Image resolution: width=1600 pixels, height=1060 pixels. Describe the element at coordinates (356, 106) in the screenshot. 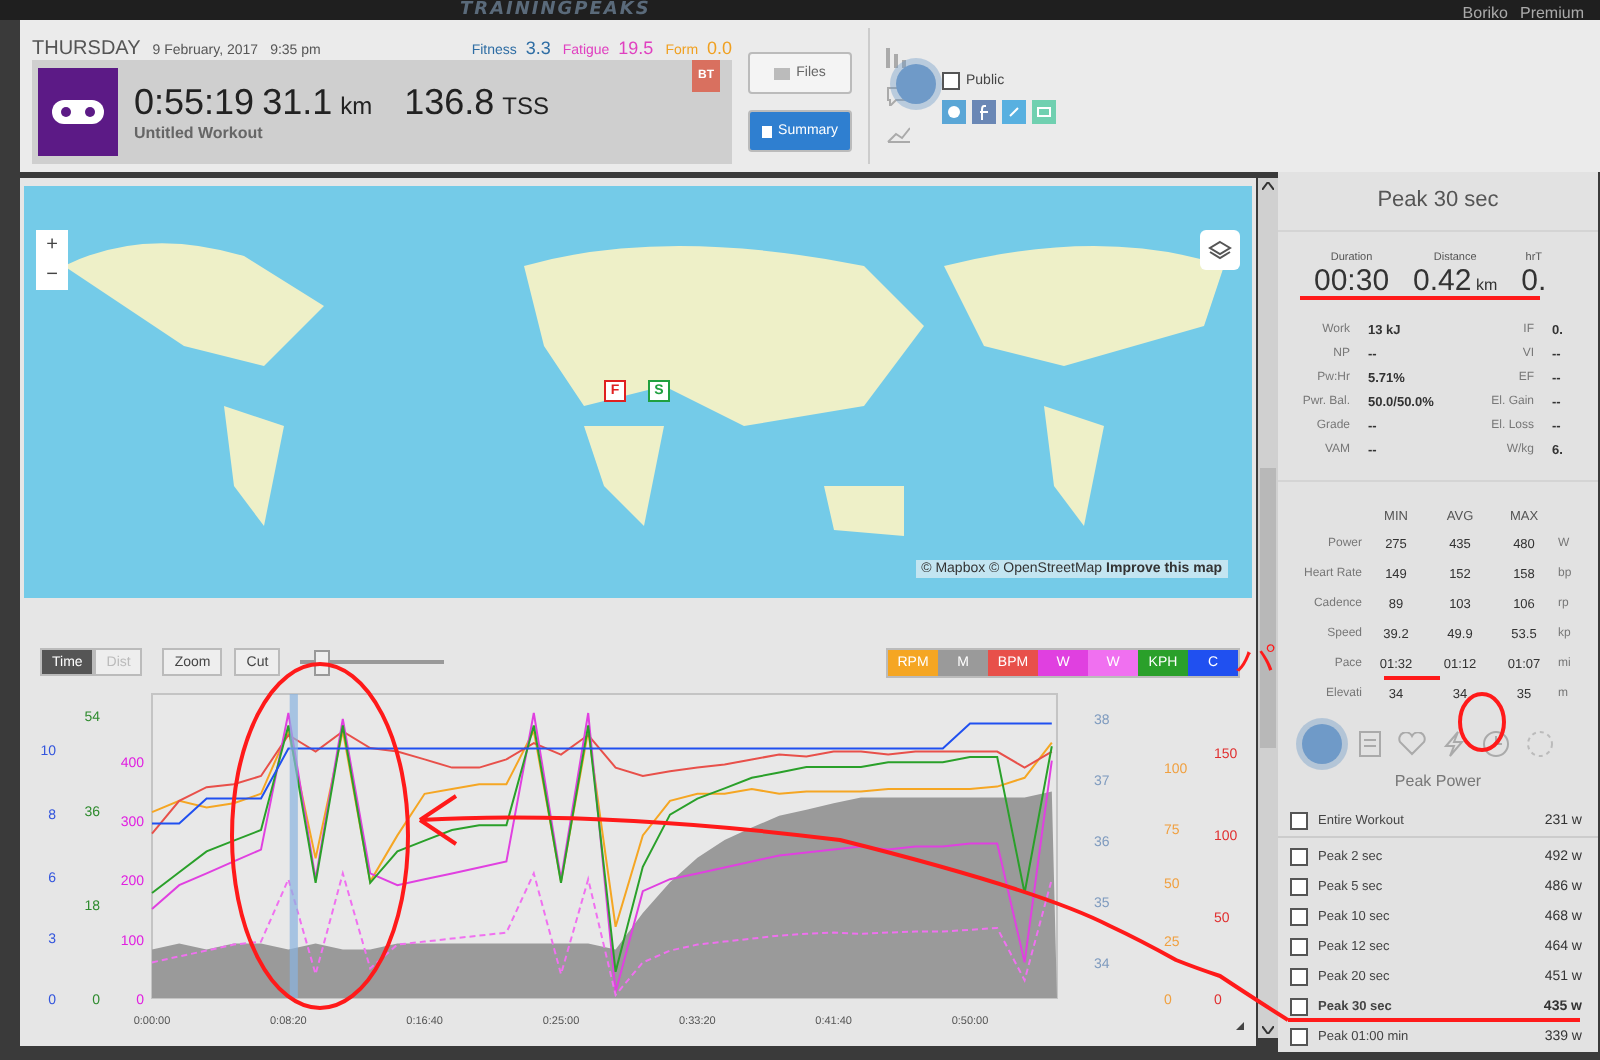

I see `unit-label: km` at that location.